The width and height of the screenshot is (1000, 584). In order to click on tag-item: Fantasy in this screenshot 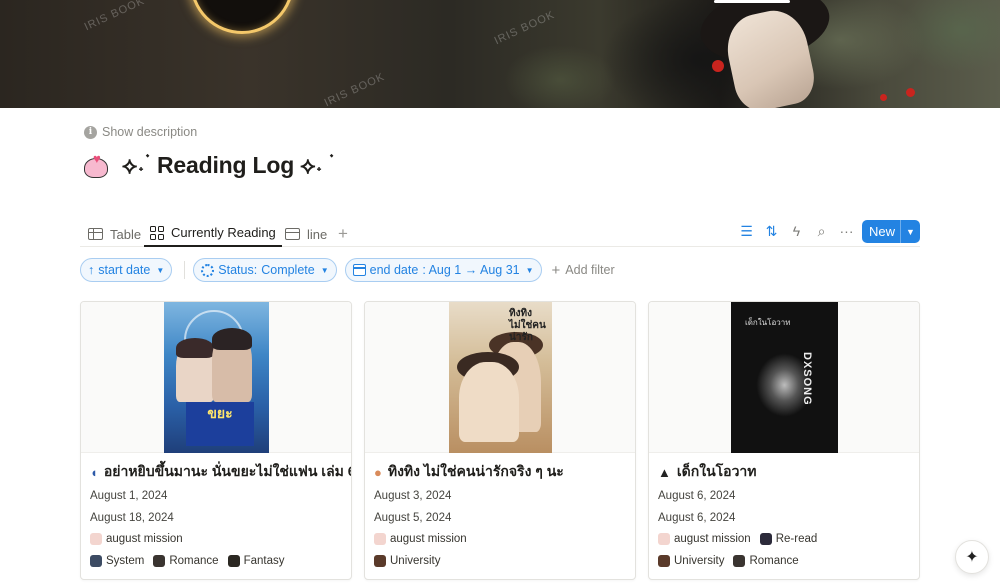, I will do `click(256, 561)`.